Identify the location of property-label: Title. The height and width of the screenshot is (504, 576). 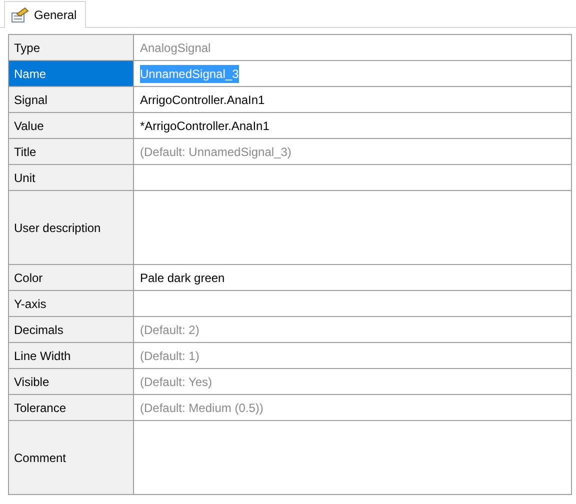
(71, 151).